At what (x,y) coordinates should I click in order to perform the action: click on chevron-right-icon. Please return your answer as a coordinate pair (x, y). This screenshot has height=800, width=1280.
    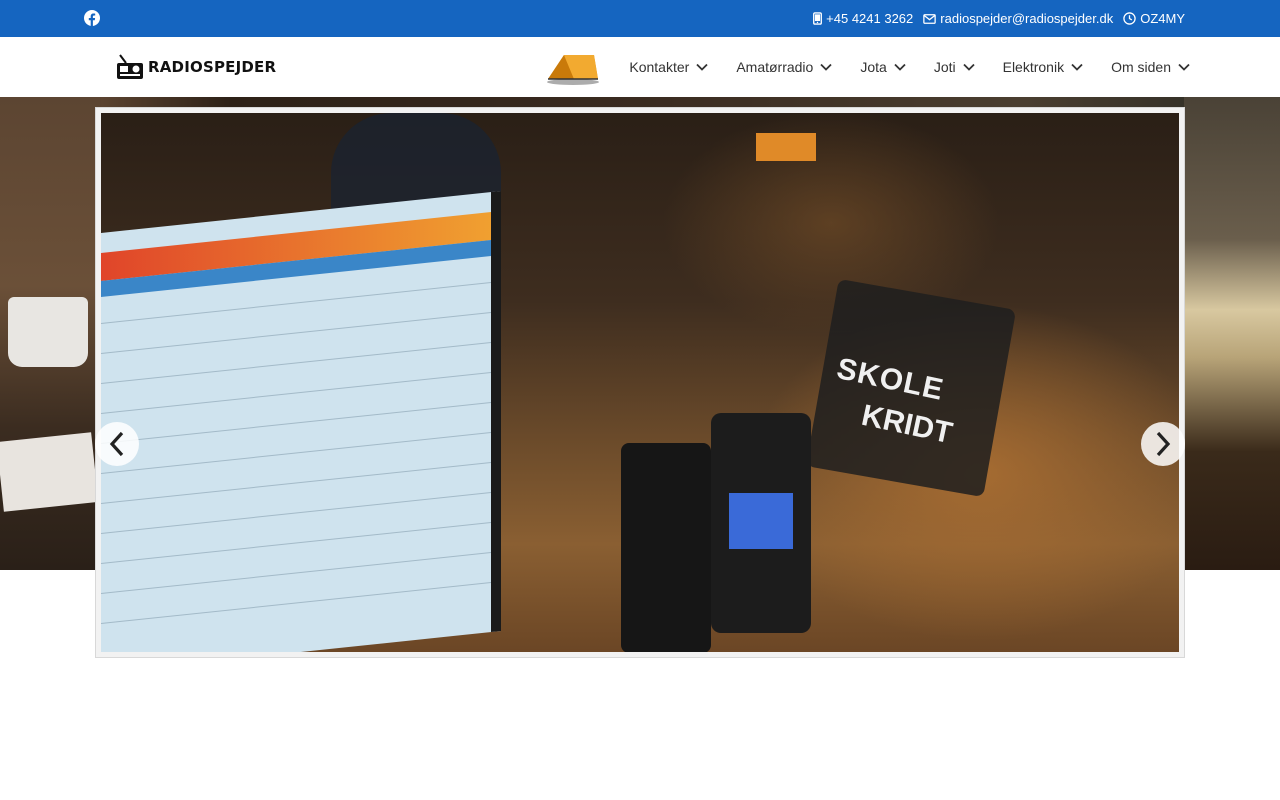
    Looking at the image, I should click on (1163, 444).